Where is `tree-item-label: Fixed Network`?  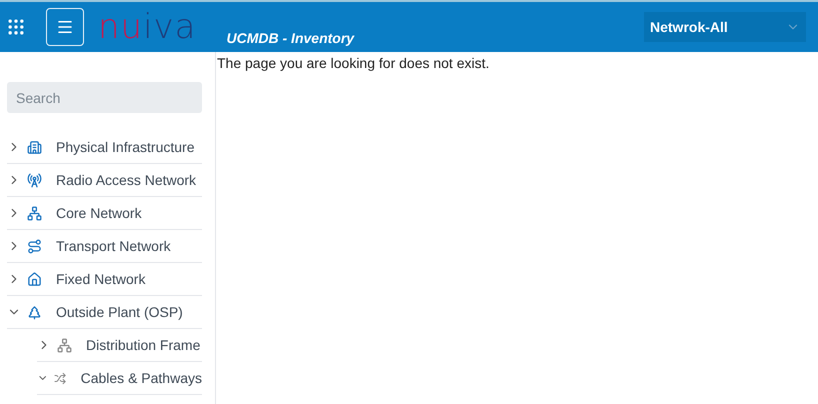 tree-item-label: Fixed Network is located at coordinates (101, 279).